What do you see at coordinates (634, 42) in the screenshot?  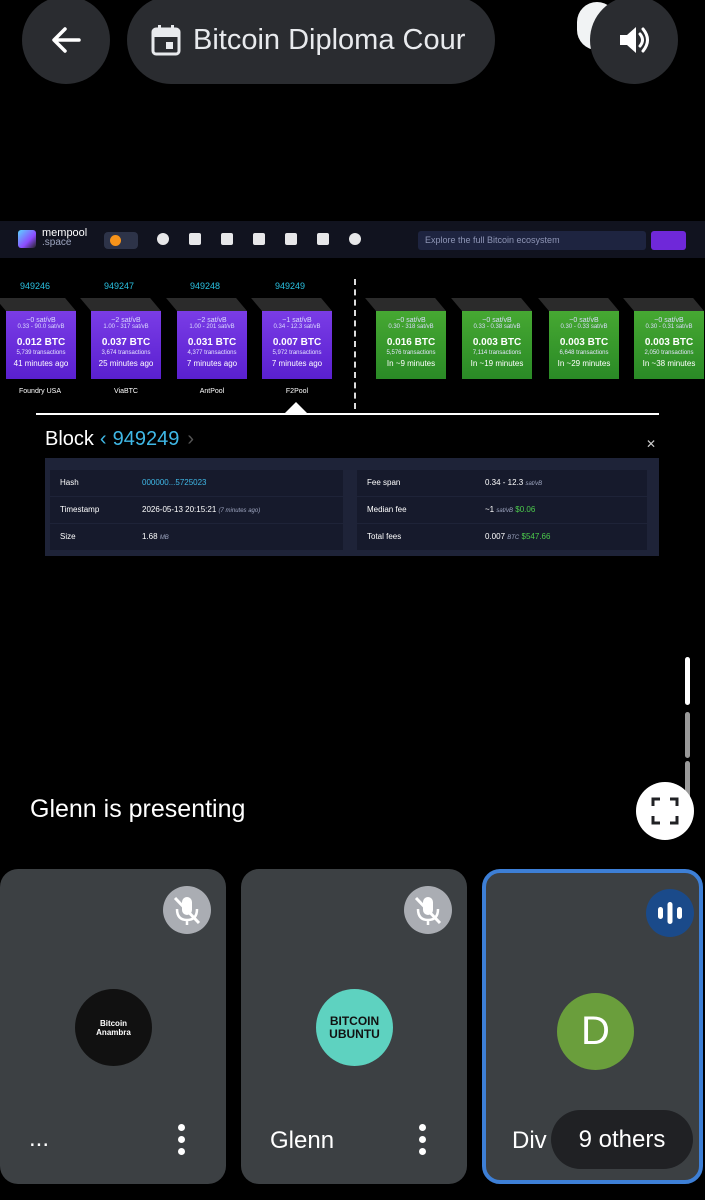 I see `audio-output-button` at bounding box center [634, 42].